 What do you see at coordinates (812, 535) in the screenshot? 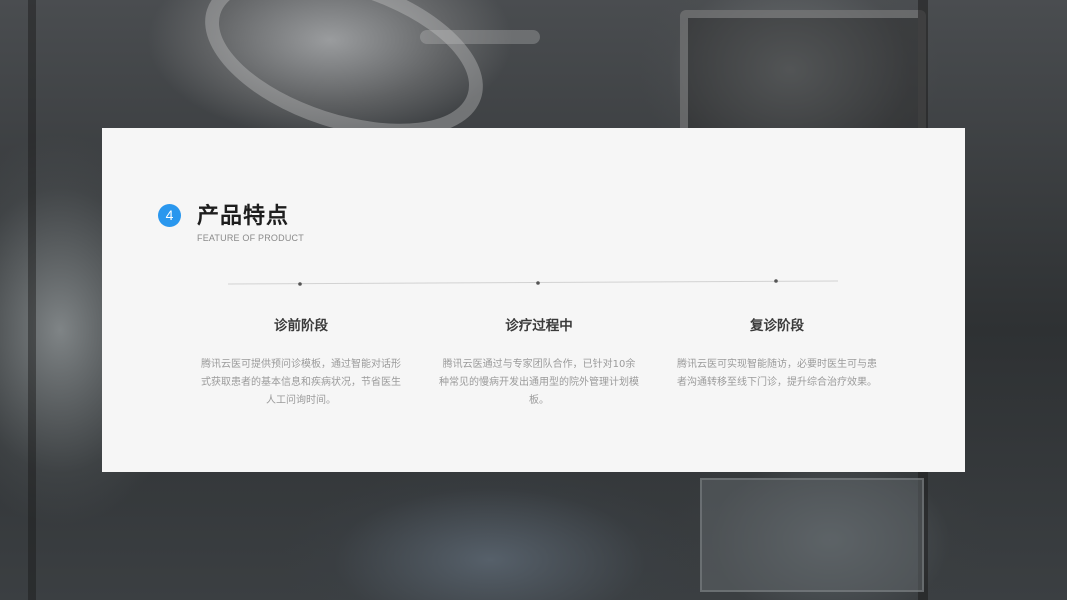
I see `medical-equipment` at bounding box center [812, 535].